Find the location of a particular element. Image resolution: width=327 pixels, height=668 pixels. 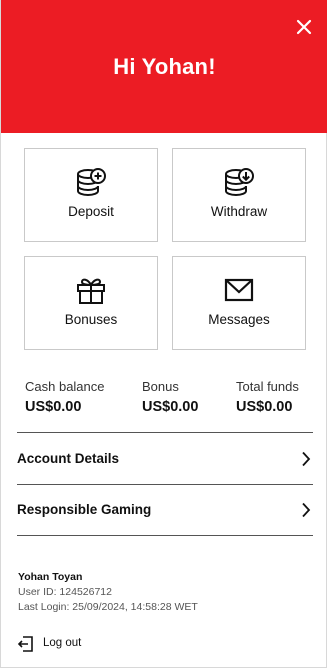

responsible-gaming-label: Responsible Gaming is located at coordinates (84, 509).